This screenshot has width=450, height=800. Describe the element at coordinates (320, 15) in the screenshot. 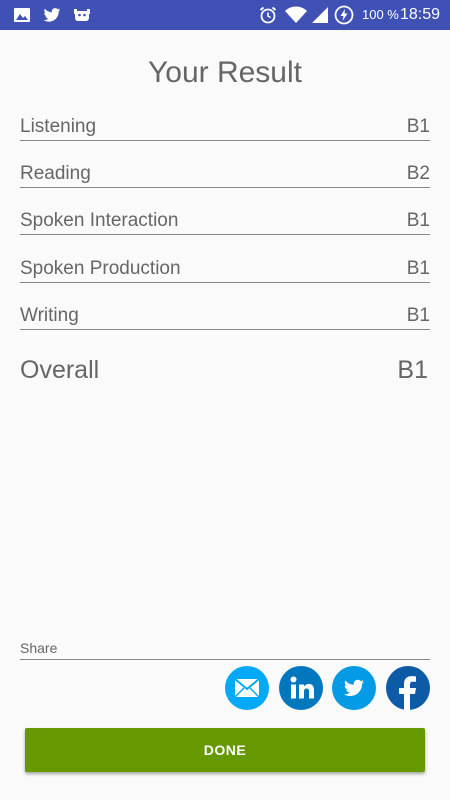

I see `signal-icon` at that location.